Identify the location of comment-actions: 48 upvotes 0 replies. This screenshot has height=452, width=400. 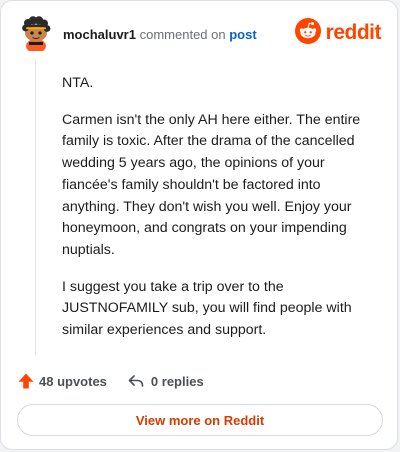
(110, 381).